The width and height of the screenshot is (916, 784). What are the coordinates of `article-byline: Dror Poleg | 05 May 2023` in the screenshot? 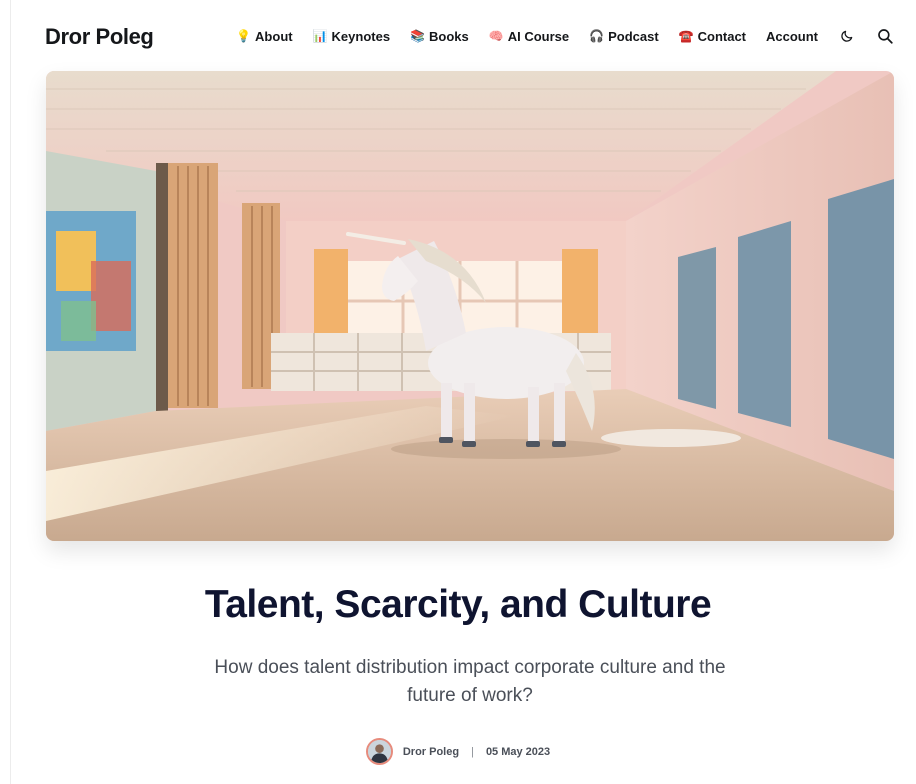 It's located at (458, 751).